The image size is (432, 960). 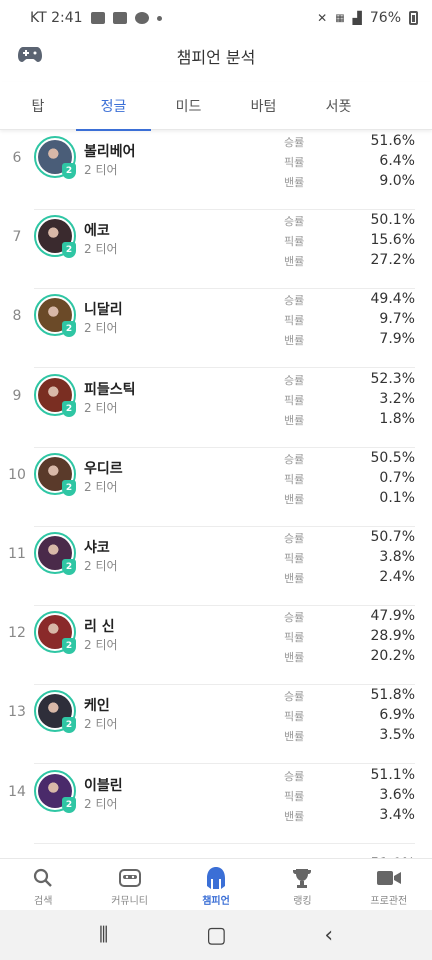 I want to click on champion-rank: 7, so click(x=17, y=237).